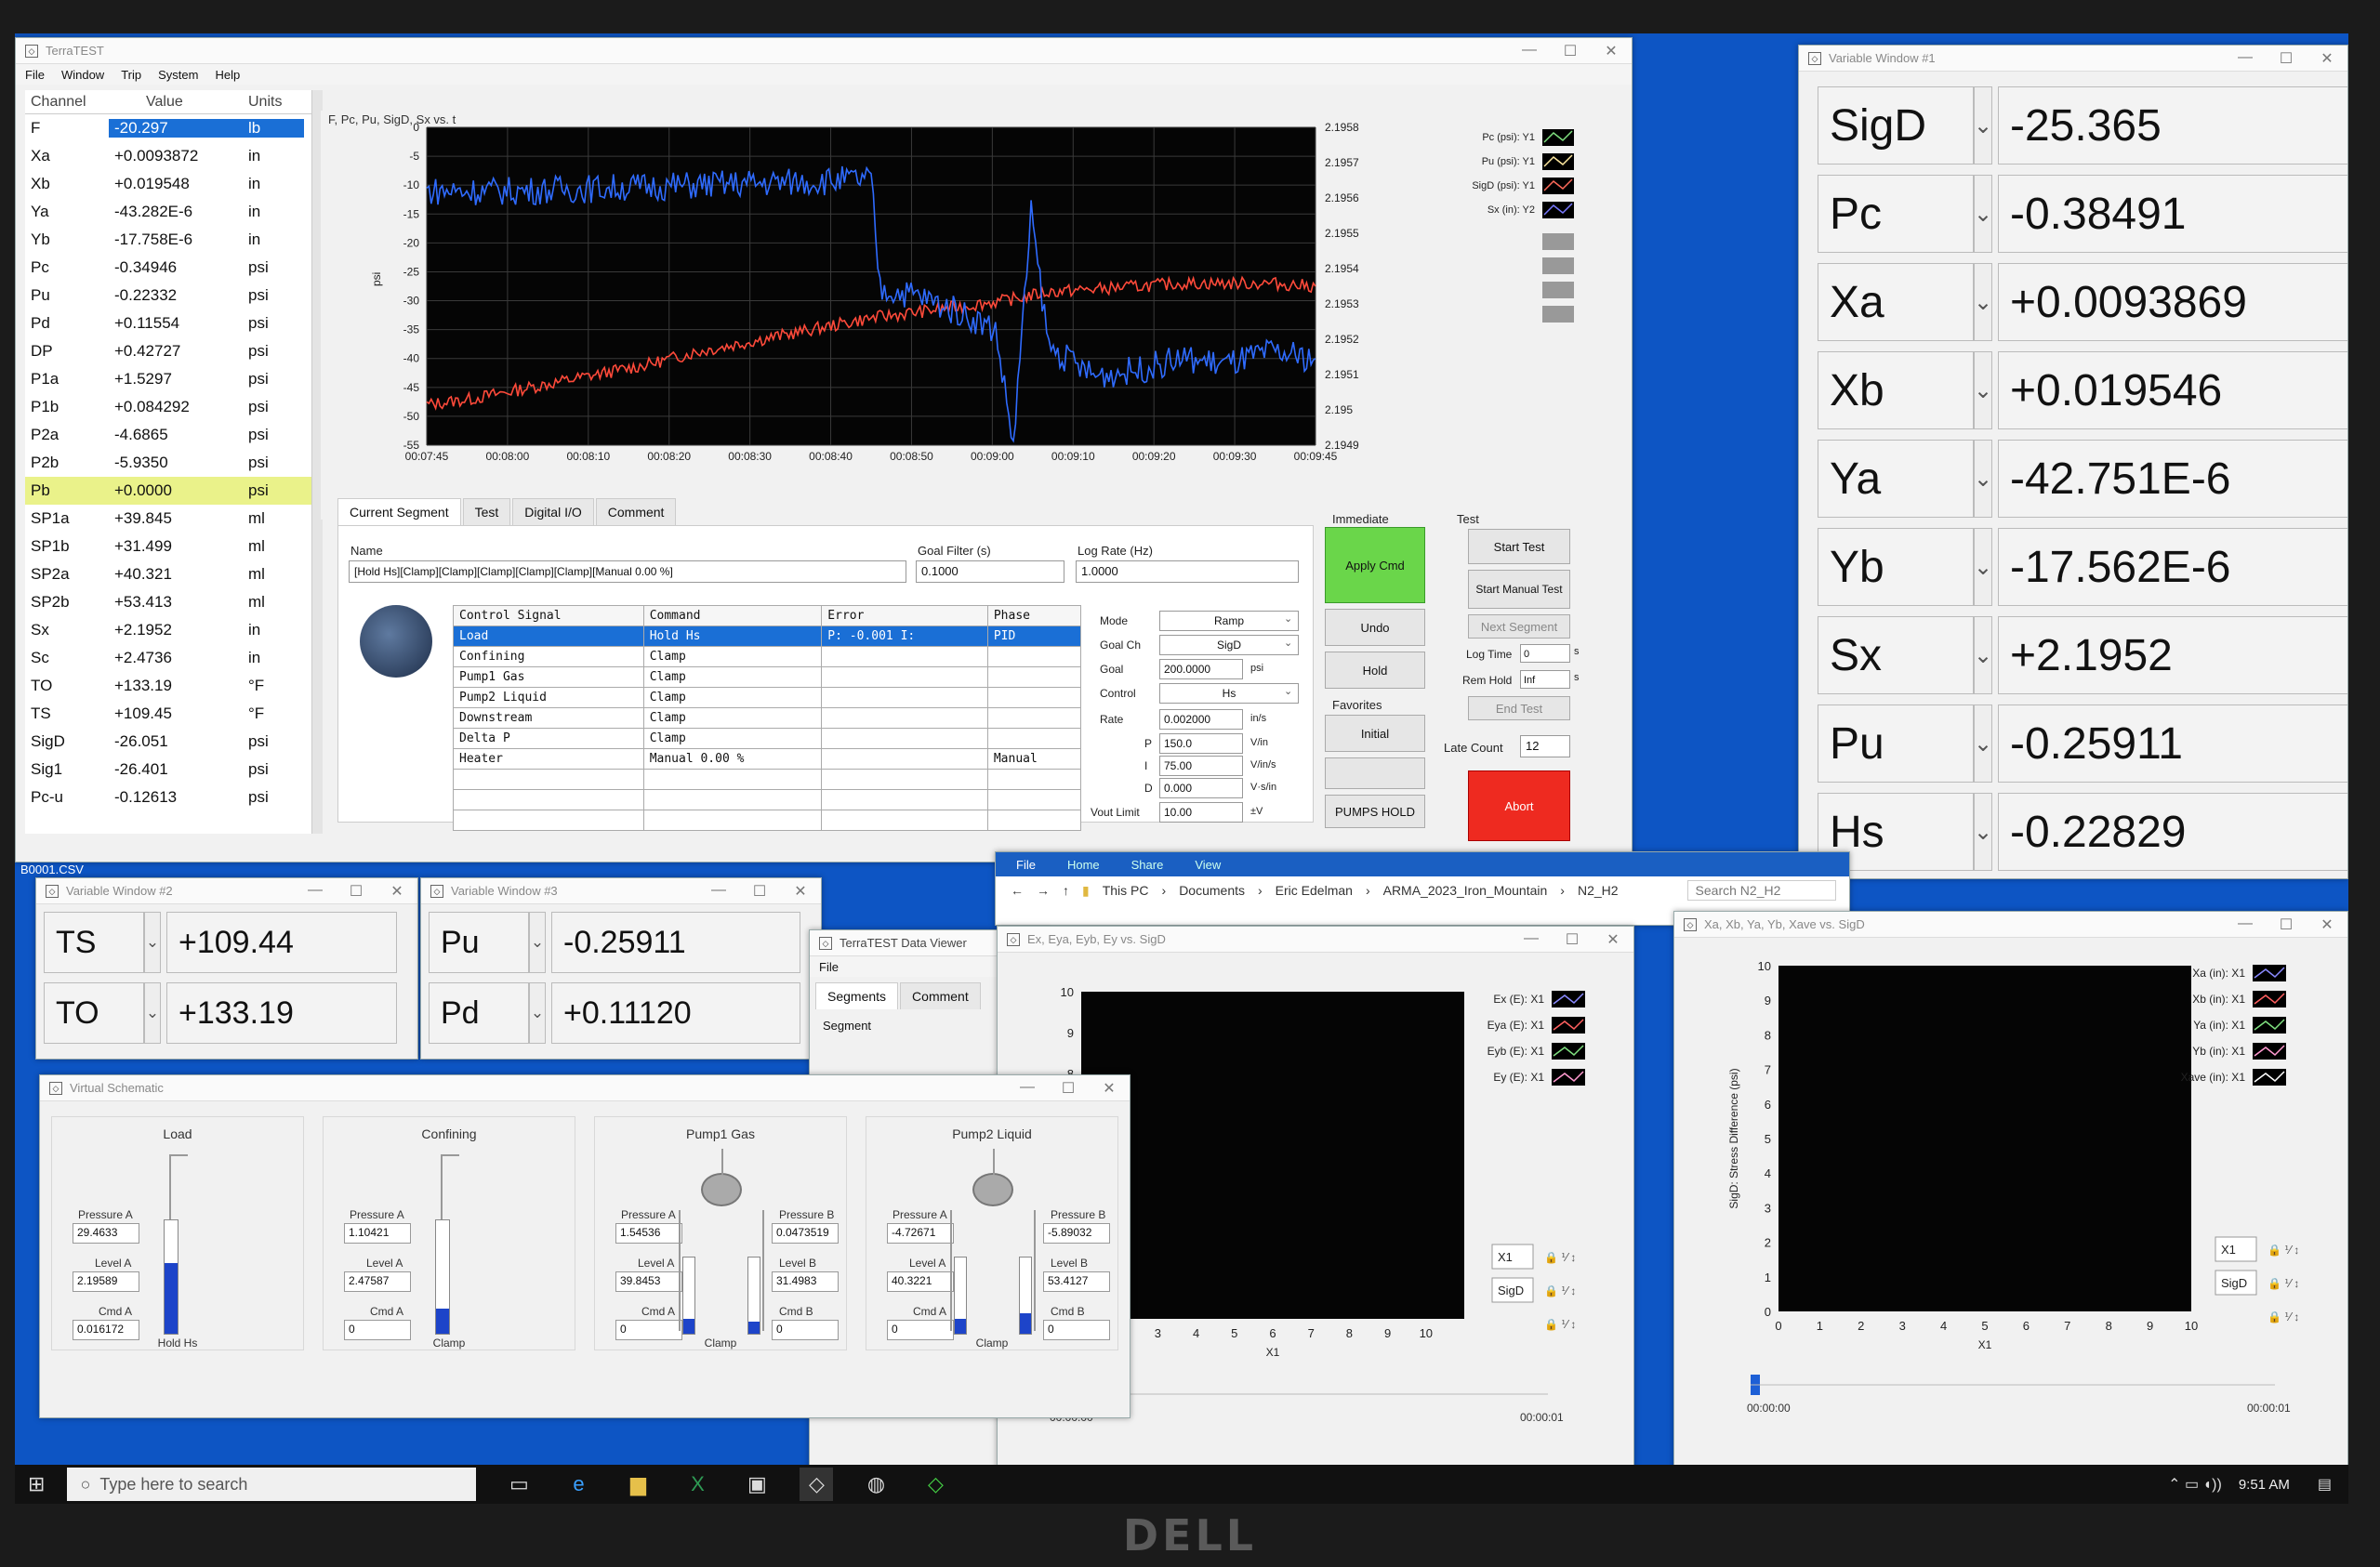 Image resolution: width=2380 pixels, height=1567 pixels. What do you see at coordinates (935, 1484) in the screenshot?
I see `app-icon-3: ◇` at bounding box center [935, 1484].